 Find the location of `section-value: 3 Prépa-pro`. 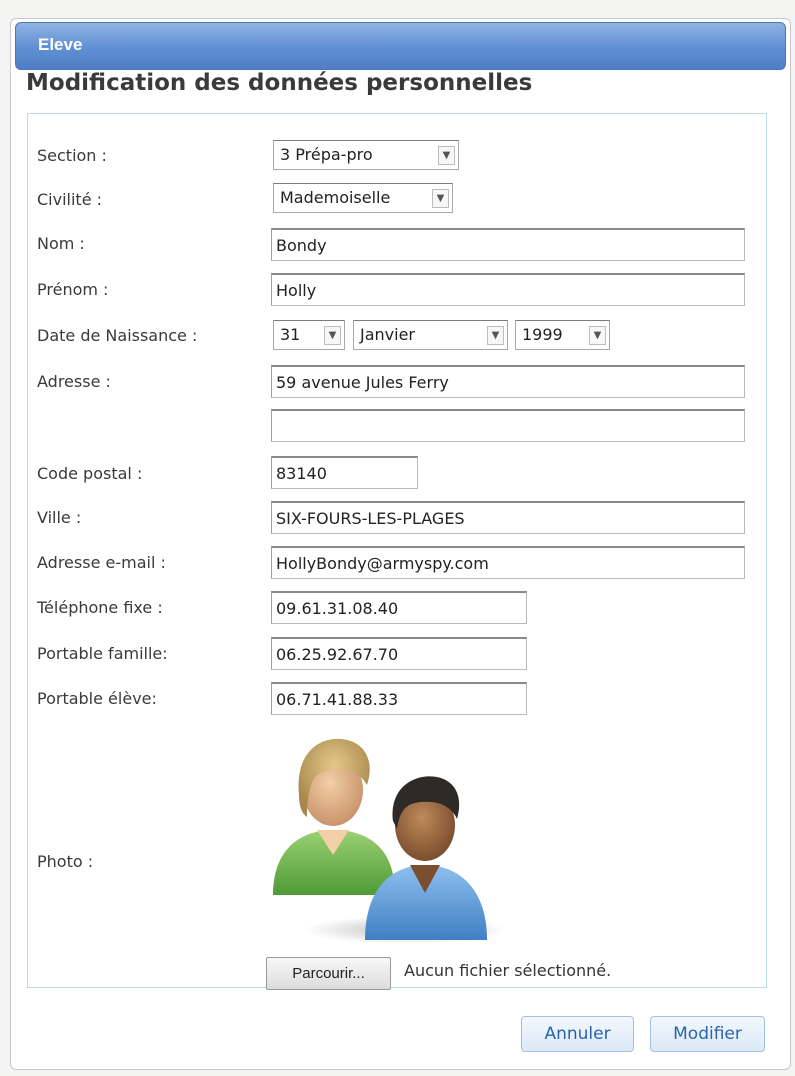

section-value: 3 Prépa-pro is located at coordinates (326, 154).